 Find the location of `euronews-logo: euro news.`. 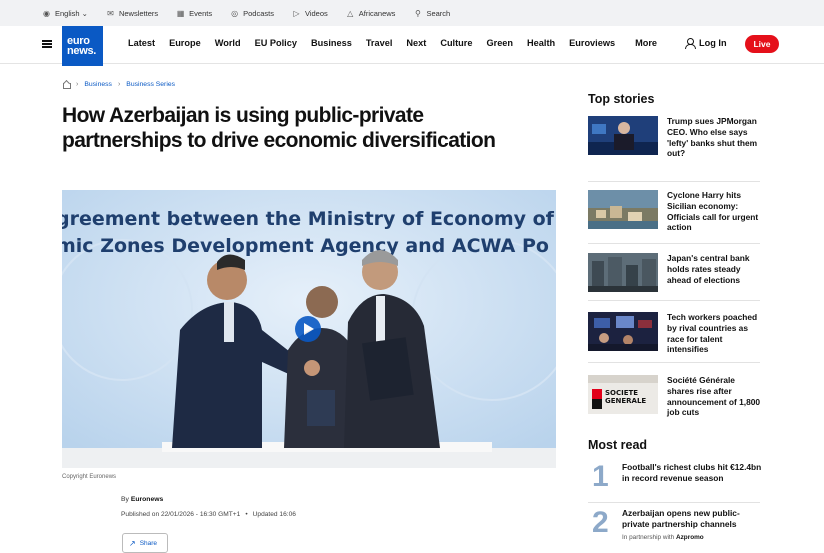

euronews-logo: euro news. is located at coordinates (82, 46).